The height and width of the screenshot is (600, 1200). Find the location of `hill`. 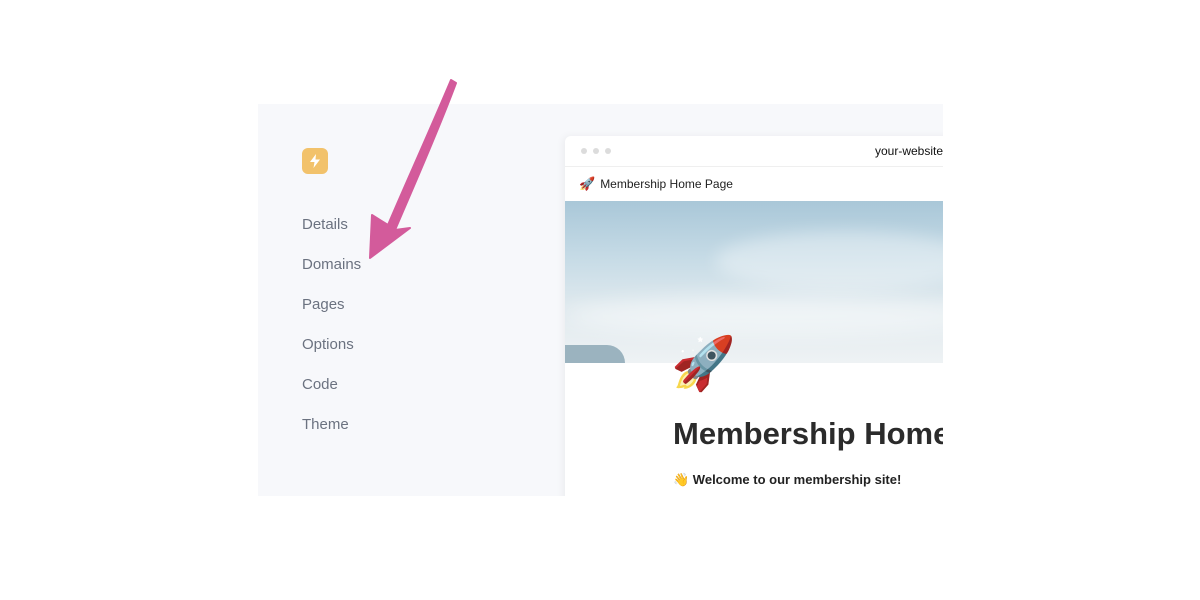

hill is located at coordinates (595, 354).